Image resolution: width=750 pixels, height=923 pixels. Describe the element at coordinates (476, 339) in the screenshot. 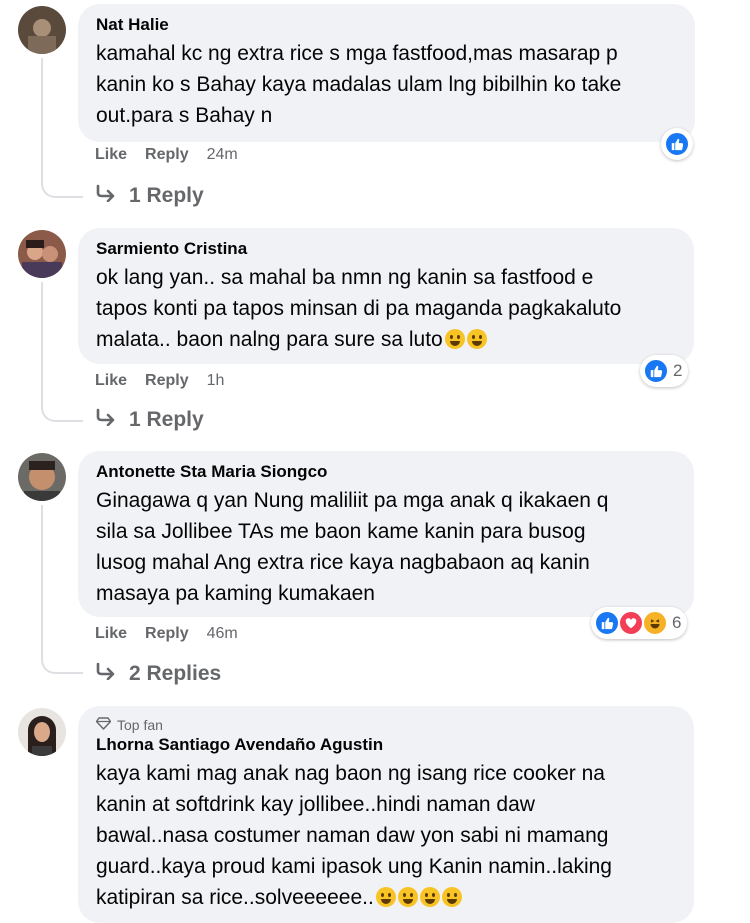

I see `smiling-emoji-icon` at that location.